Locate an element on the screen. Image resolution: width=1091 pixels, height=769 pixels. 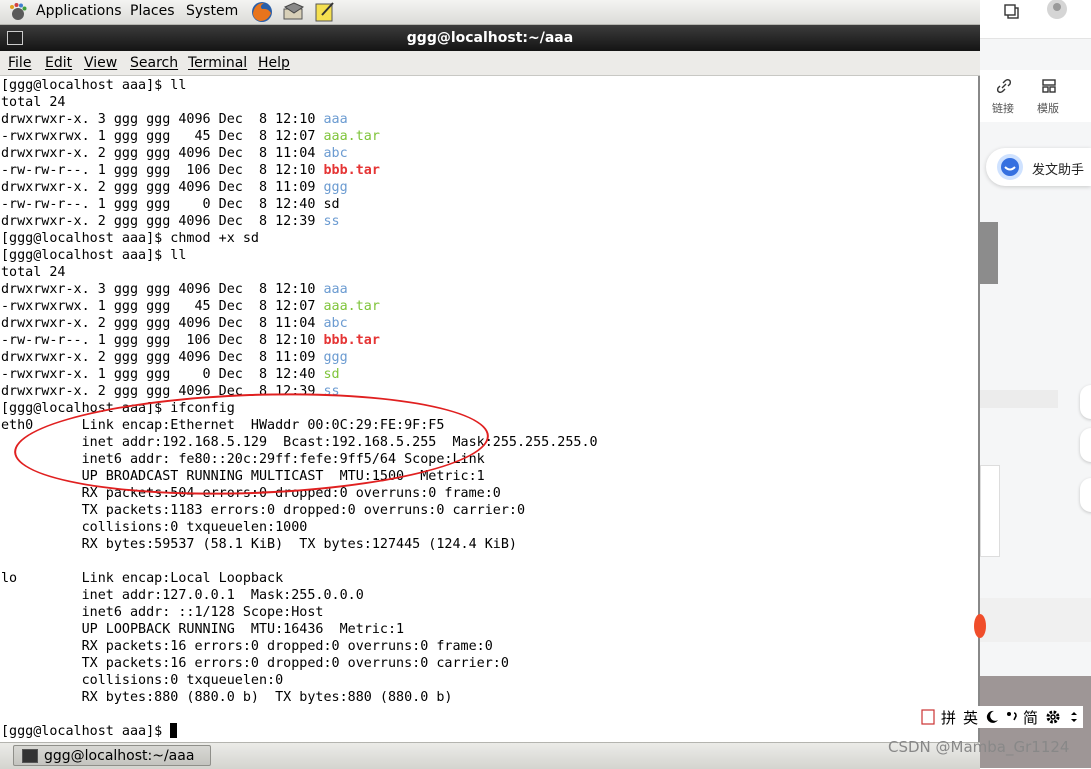
avatar is located at coordinates (1057, 10).